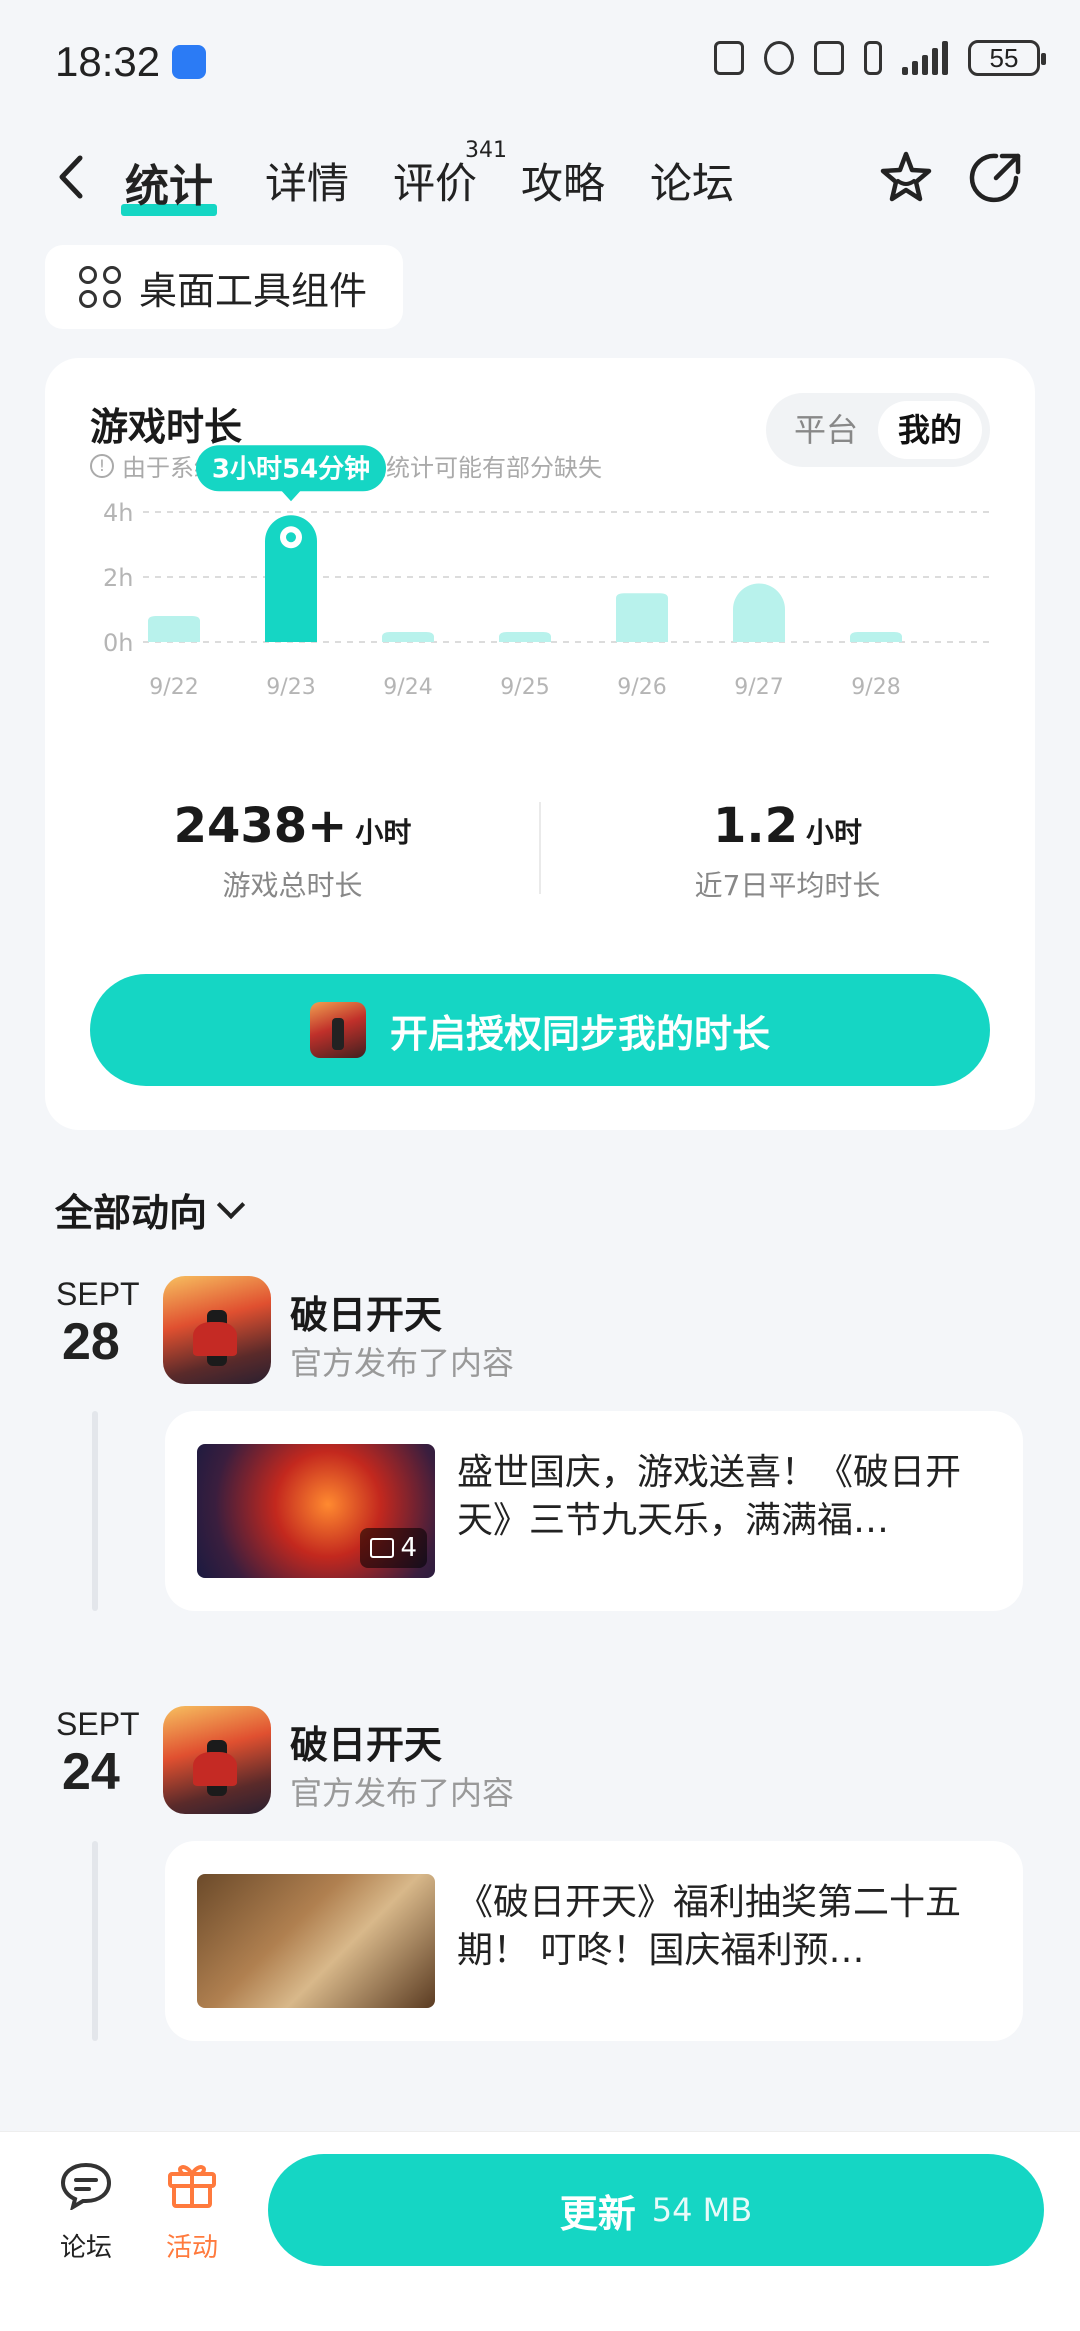 The image size is (1080, 2331). I want to click on bottom-activity-label: 活动, so click(191, 2248).